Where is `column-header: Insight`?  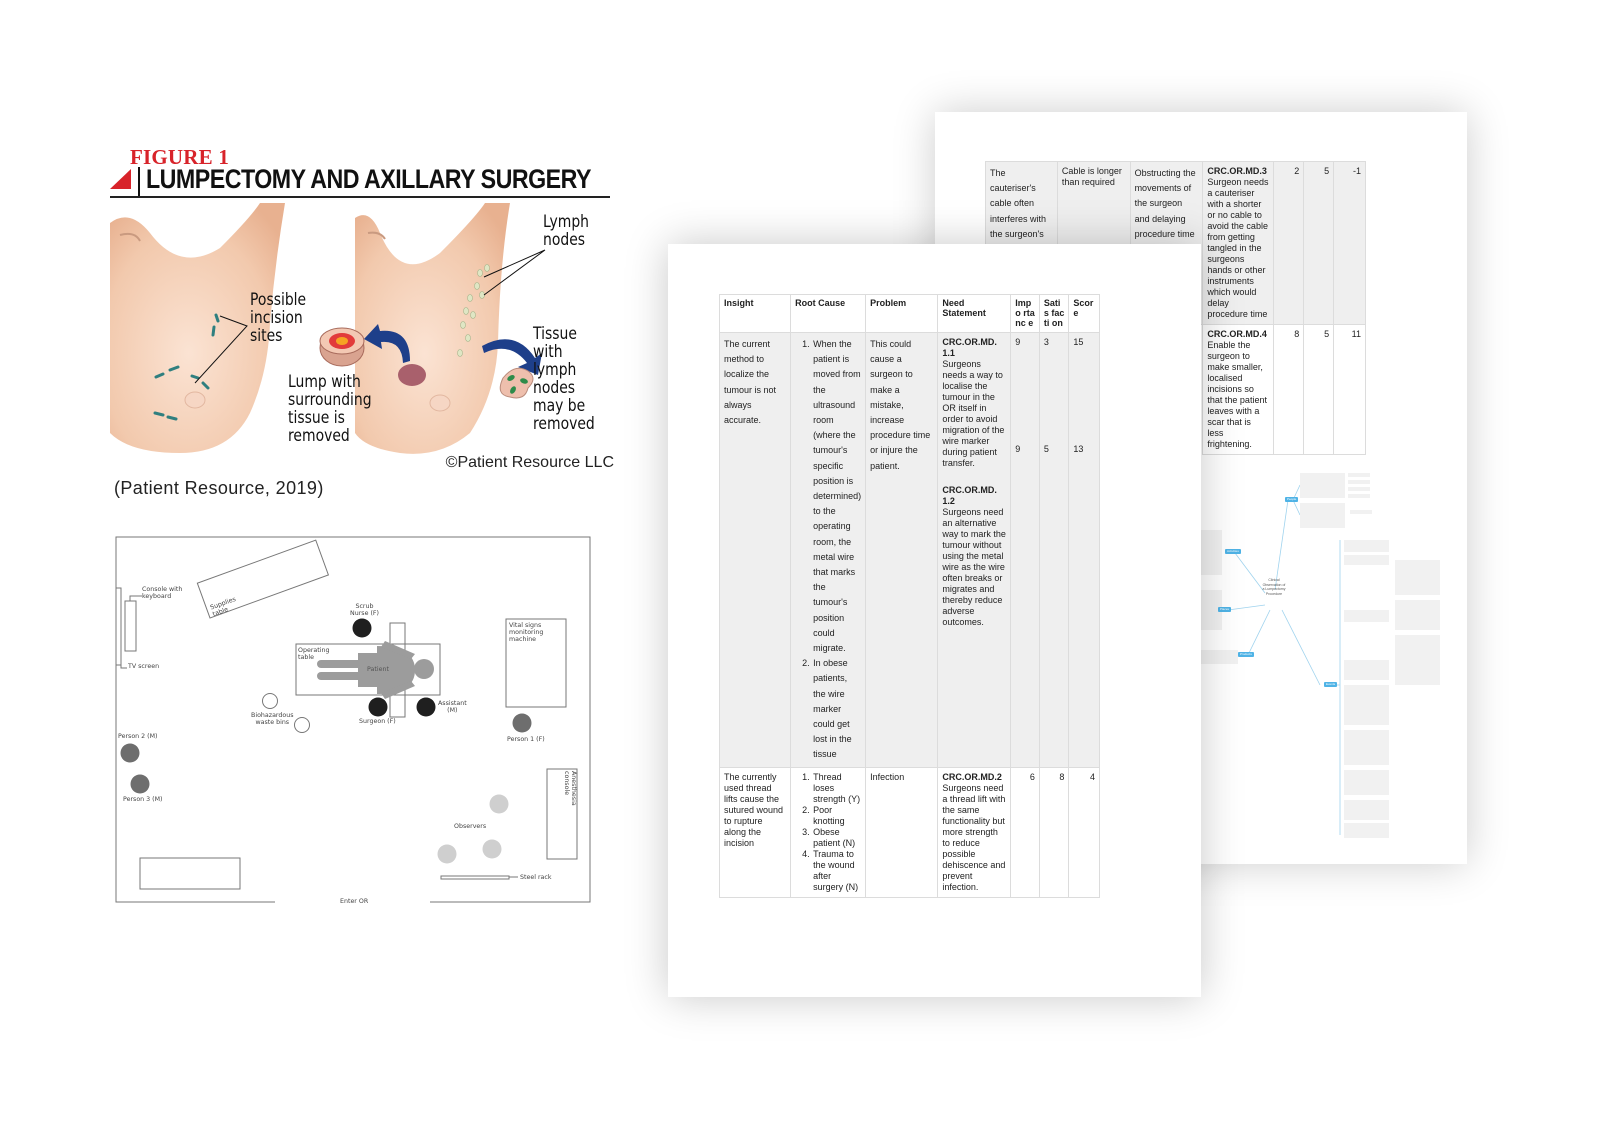 column-header: Insight is located at coordinates (755, 313).